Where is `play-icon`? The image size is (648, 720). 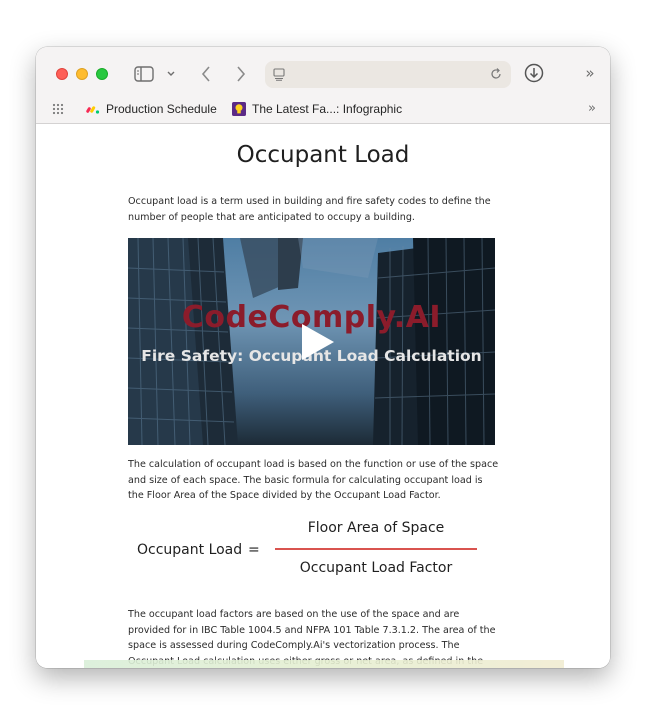 play-icon is located at coordinates (316, 342).